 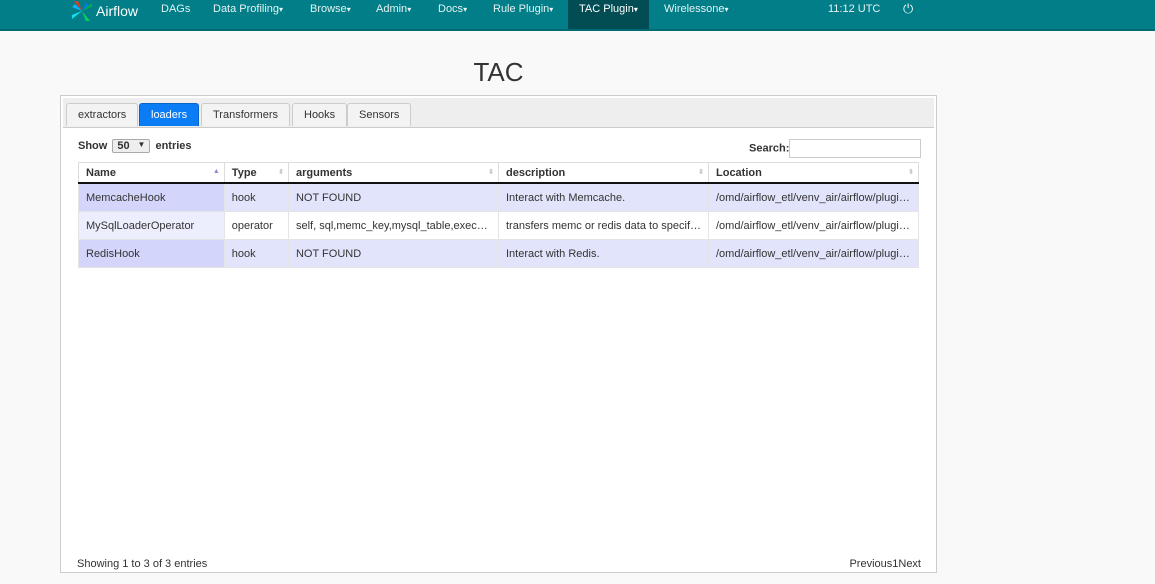 I want to click on cell-name: MemcacheHook, so click(x=151, y=197).